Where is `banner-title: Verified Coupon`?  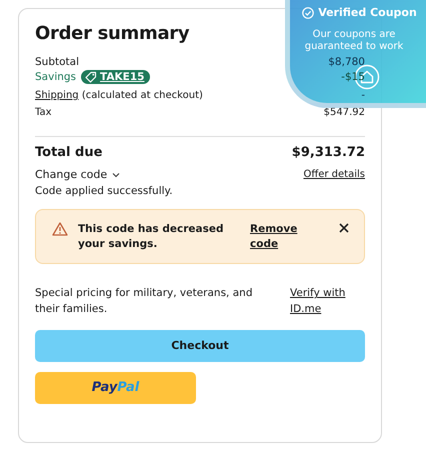
banner-title: Verified Coupon is located at coordinates (367, 12).